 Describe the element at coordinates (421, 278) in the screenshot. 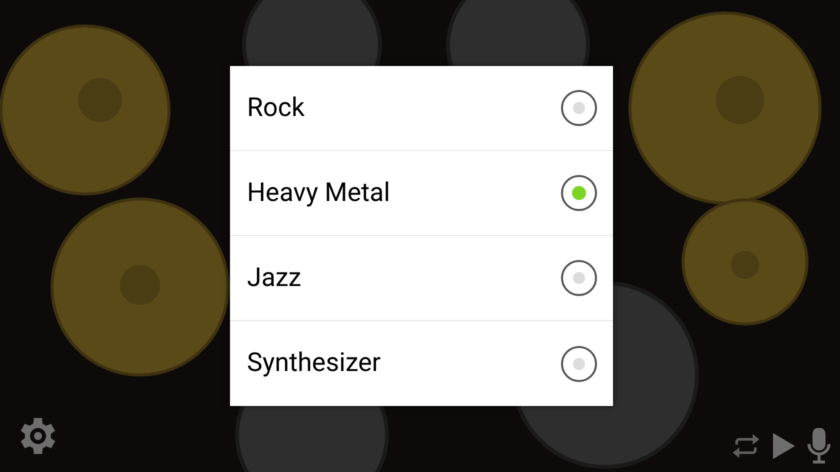

I see `option-row: Jazz` at that location.